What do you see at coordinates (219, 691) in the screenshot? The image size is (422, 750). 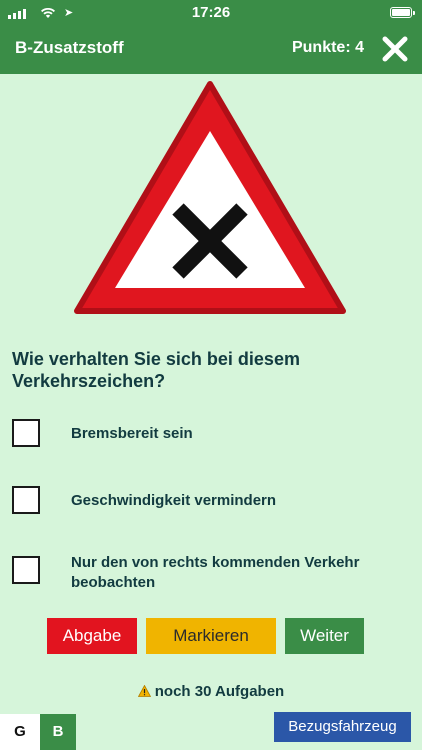 I see `remaining-tasks-label: noch 30 Aufgaben` at bounding box center [219, 691].